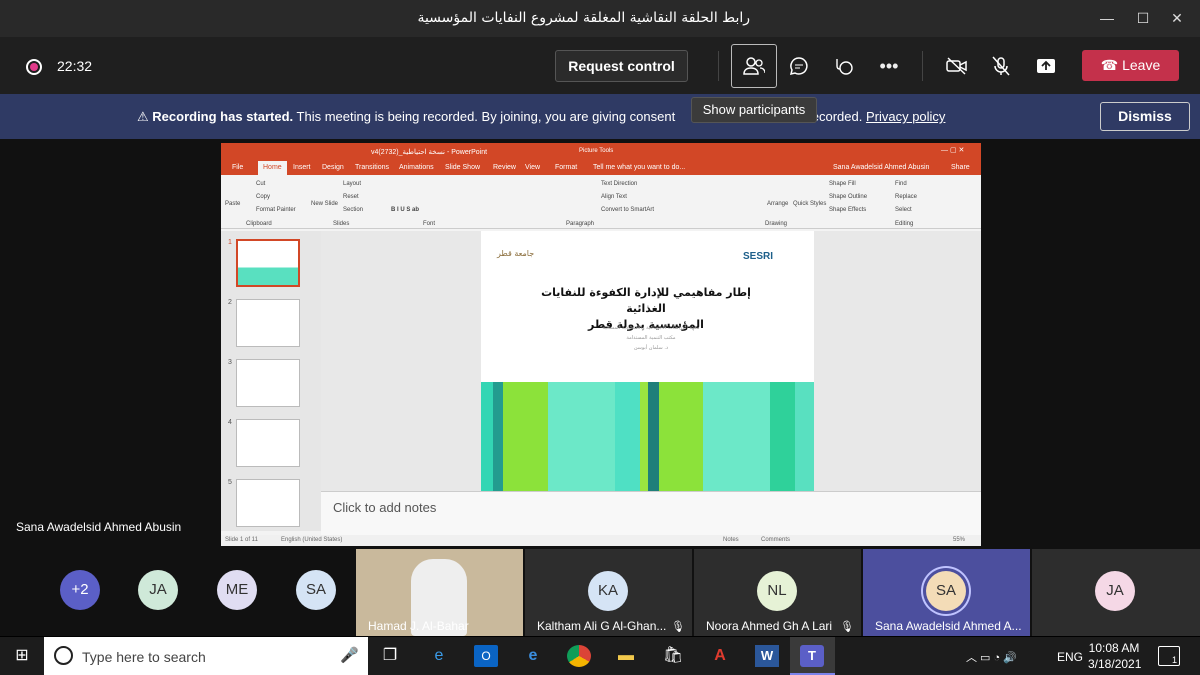 The image size is (1200, 675). I want to click on participant-avatar: NL, so click(777, 591).